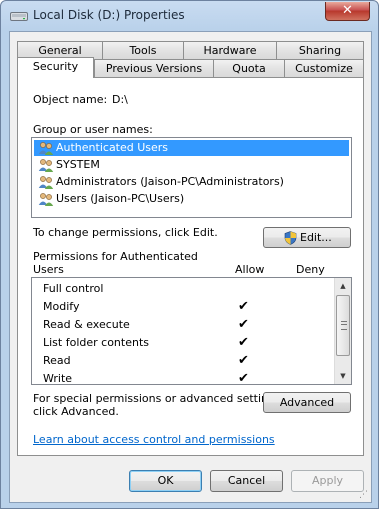  I want to click on advanced-text-line2: click Advanced., so click(76, 411).